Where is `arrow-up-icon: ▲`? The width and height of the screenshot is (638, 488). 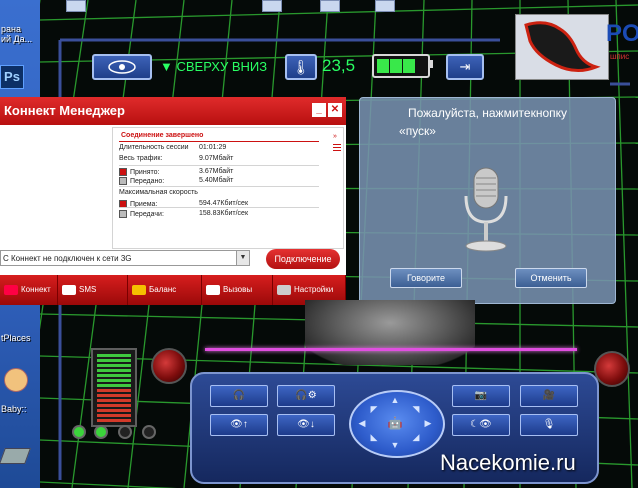
arrow-up-icon: ▲ is located at coordinates (395, 400).